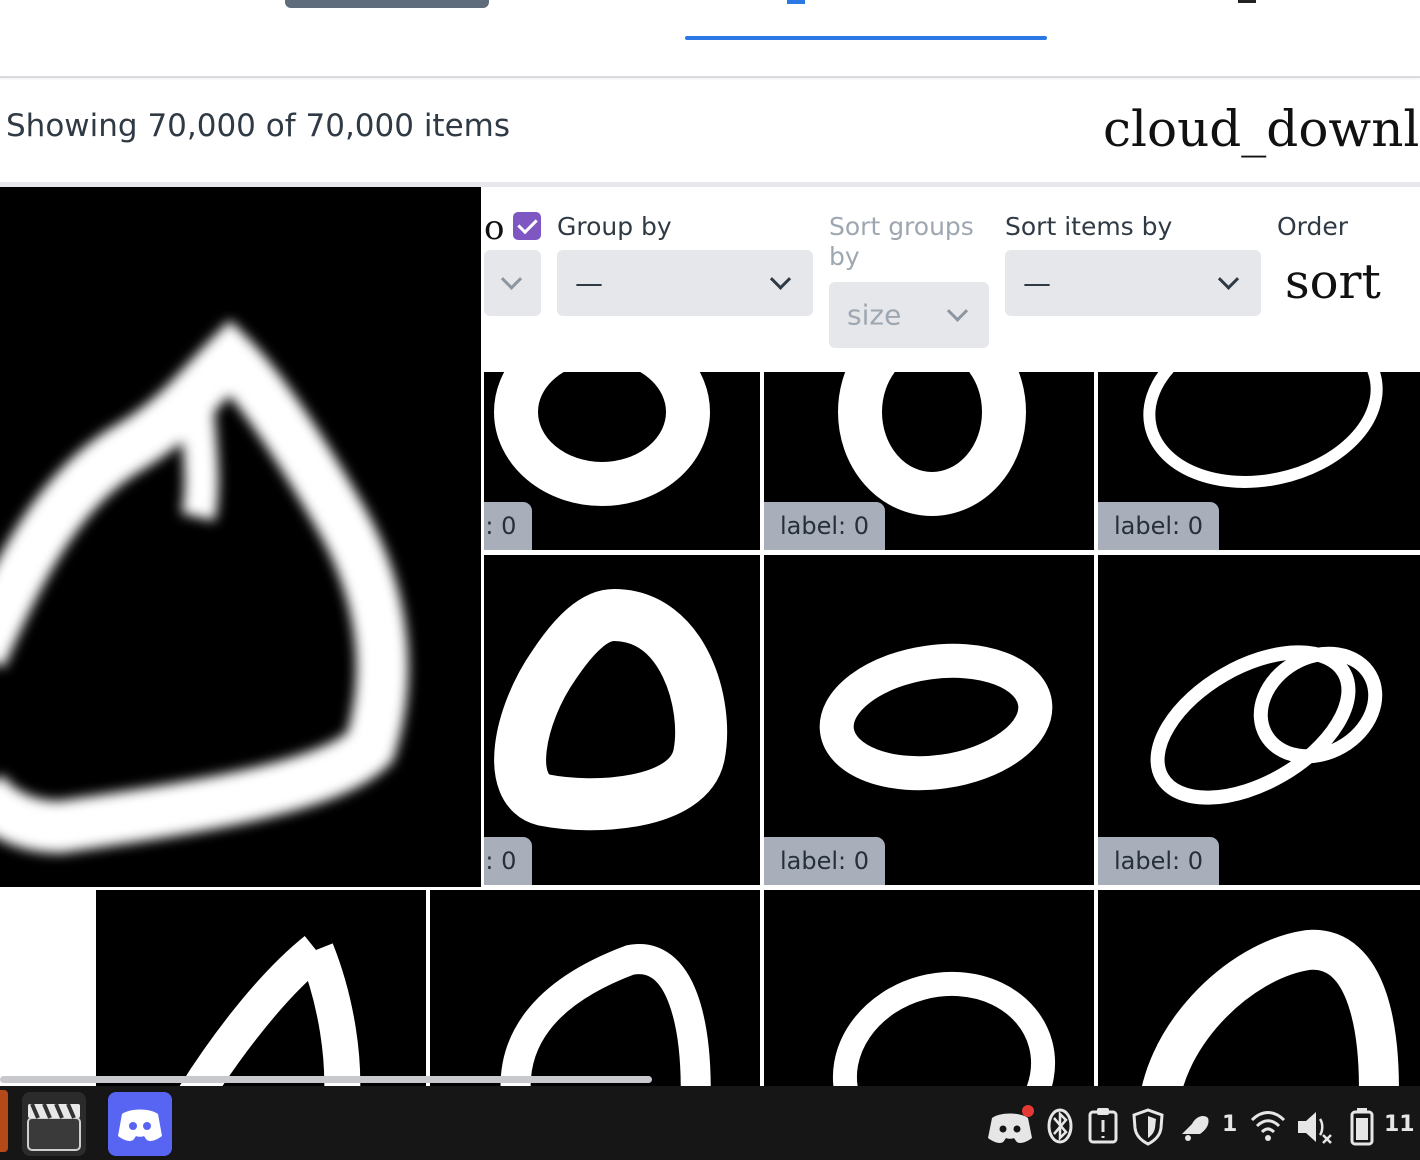  I want to click on preview-digit-image, so click(204, 587).